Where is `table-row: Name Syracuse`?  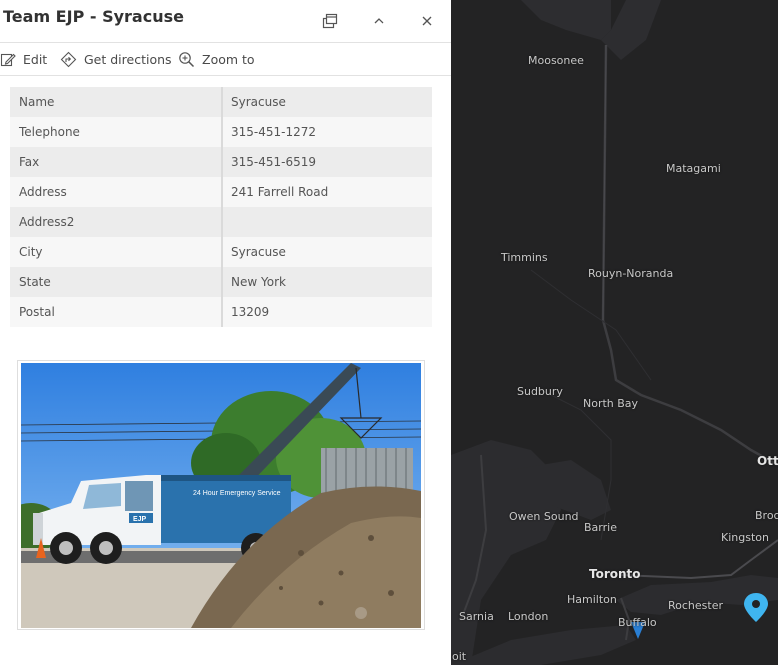 table-row: Name Syracuse is located at coordinates (221, 102).